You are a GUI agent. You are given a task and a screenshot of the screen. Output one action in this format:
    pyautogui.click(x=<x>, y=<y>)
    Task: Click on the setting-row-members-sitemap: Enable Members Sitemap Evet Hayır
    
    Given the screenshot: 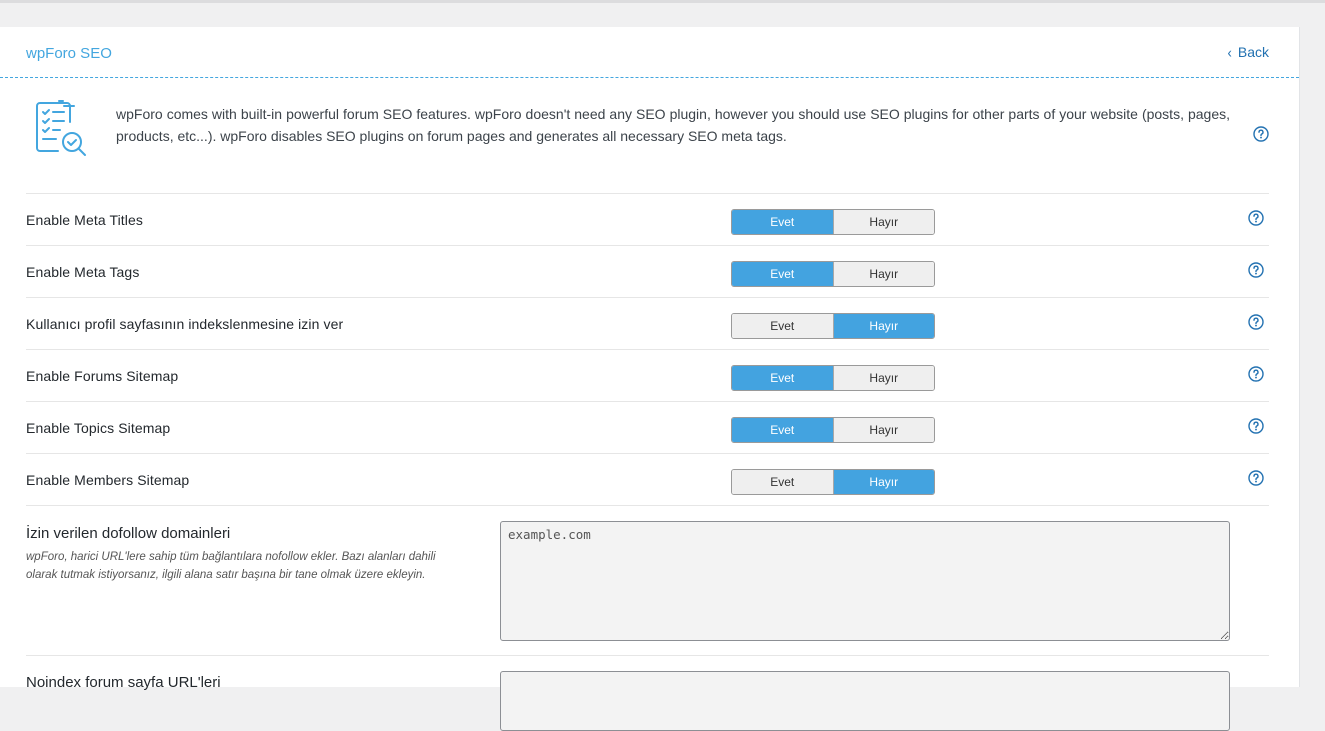 What is the action you would take?
    pyautogui.click(x=647, y=479)
    